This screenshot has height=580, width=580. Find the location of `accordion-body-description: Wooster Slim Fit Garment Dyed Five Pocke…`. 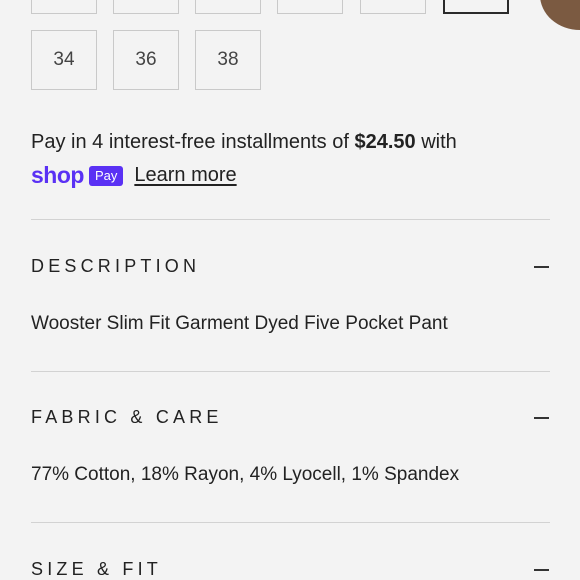

accordion-body-description: Wooster Slim Fit Garment Dyed Five Pocke… is located at coordinates (239, 323).